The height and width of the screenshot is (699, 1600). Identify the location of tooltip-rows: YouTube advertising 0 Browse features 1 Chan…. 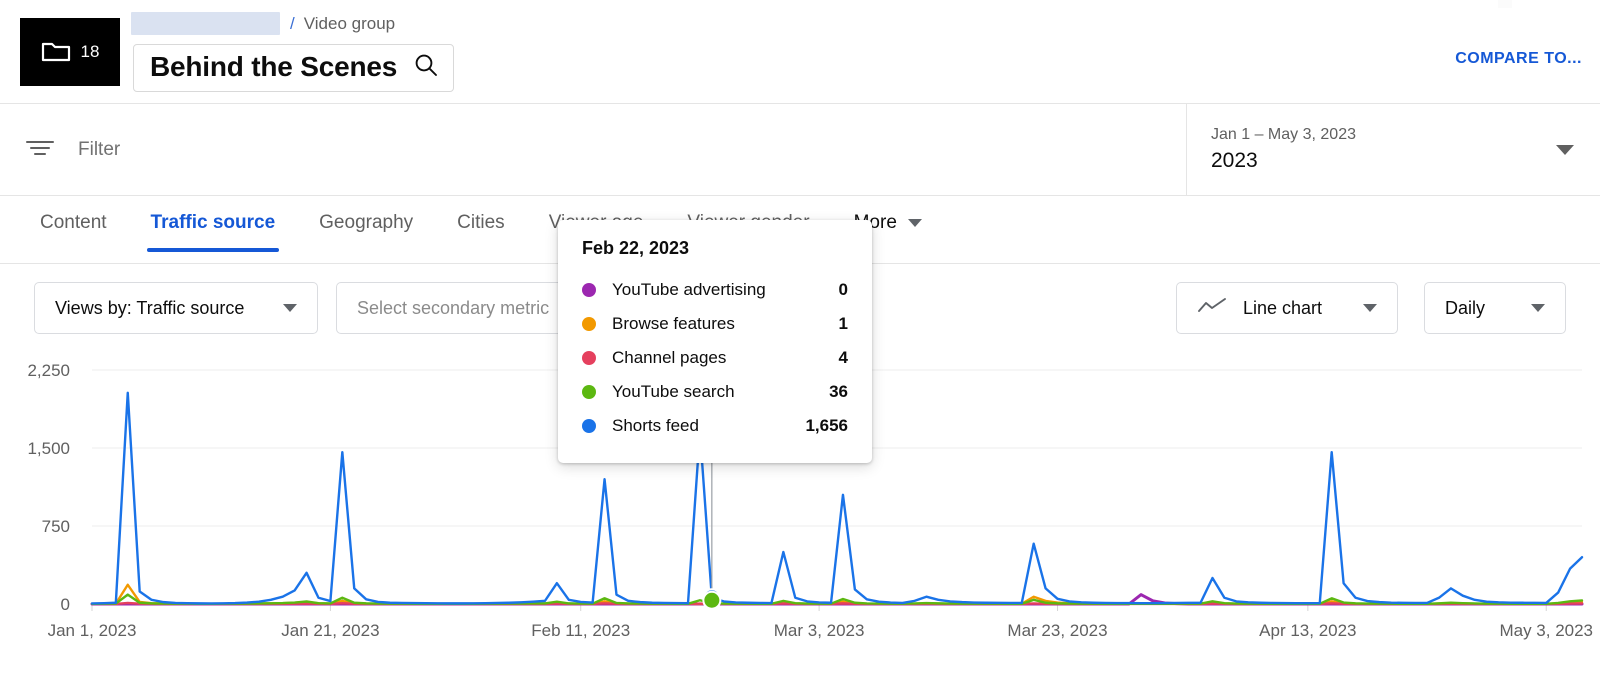
(715, 358).